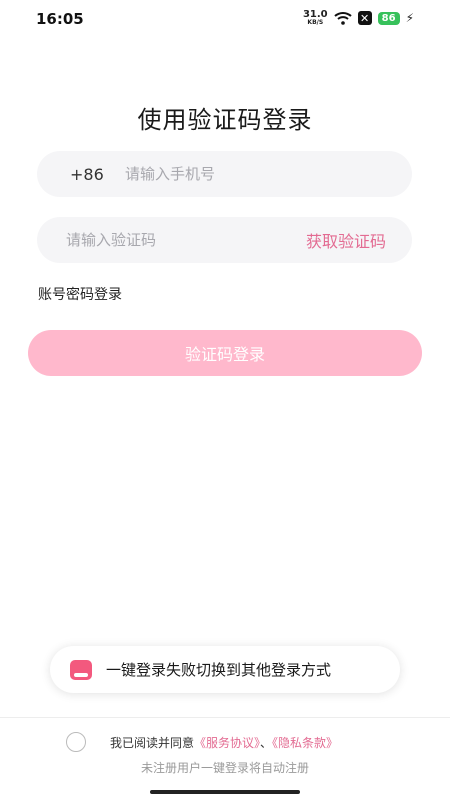 The width and height of the screenshot is (450, 800). Describe the element at coordinates (225, 792) in the screenshot. I see `home-indicator` at that location.